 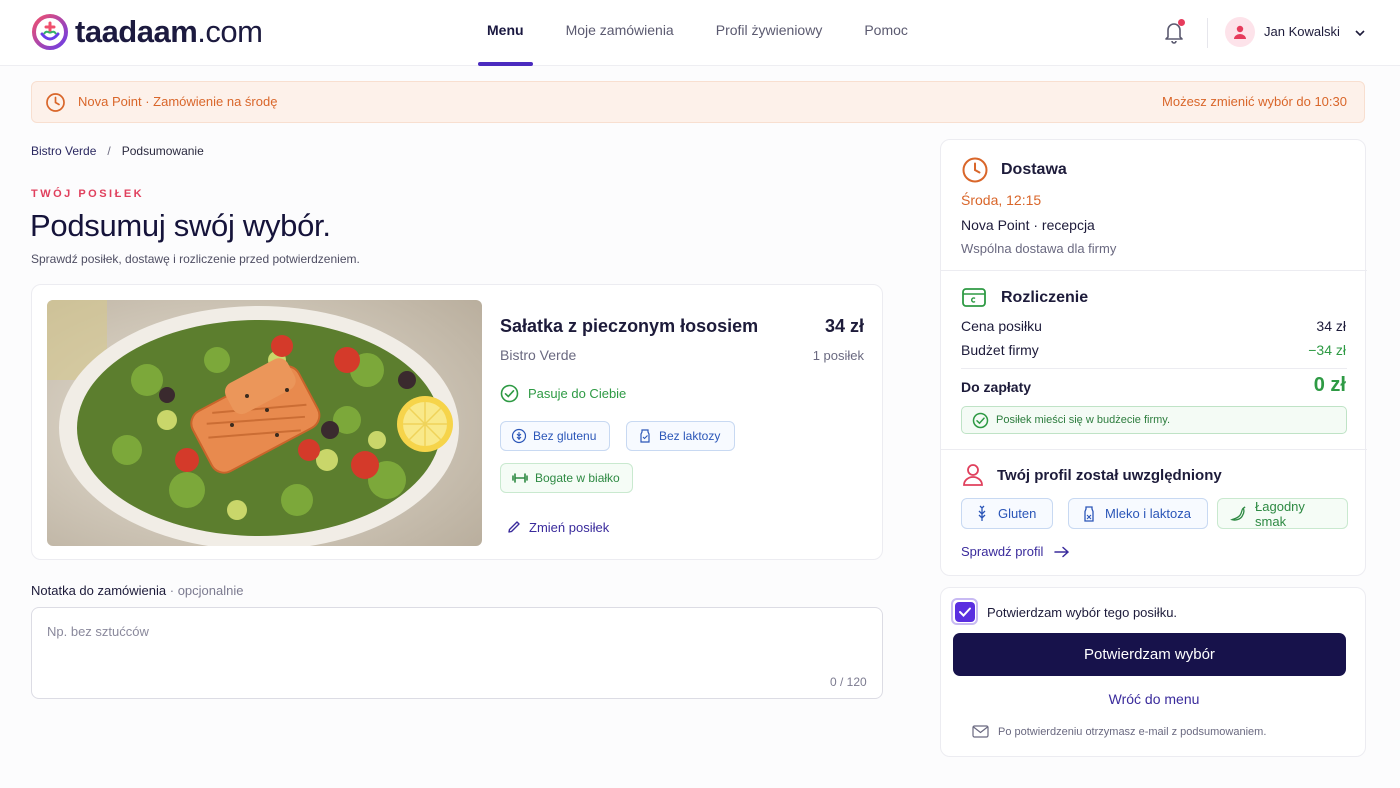 I want to click on confirm-checkbox-label: Potwierdzam wybór tego posiłku., so click(x=1082, y=612).